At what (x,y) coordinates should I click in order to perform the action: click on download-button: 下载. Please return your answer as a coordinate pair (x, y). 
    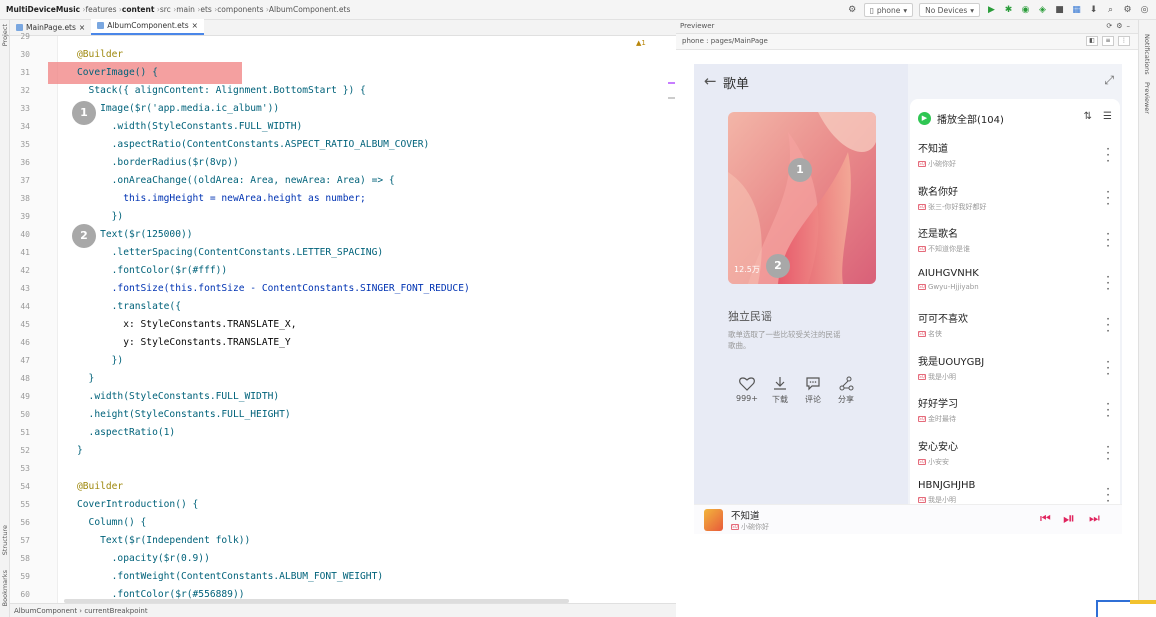
    Looking at the image, I should click on (780, 390).